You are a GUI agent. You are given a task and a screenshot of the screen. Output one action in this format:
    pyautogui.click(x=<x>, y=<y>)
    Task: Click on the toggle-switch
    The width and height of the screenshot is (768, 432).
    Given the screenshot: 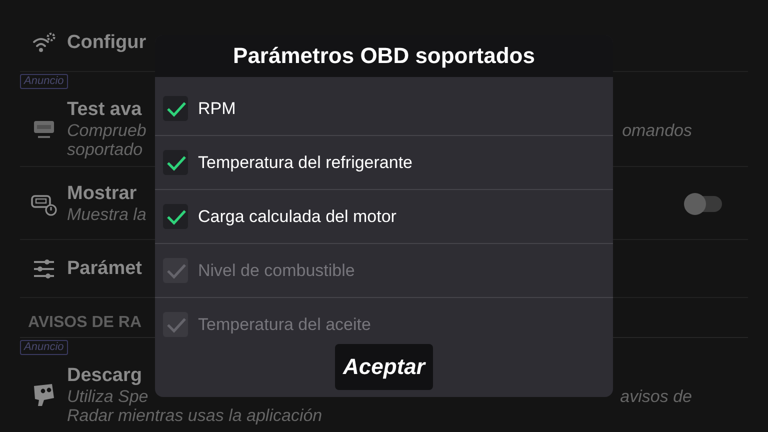 What is the action you would take?
    pyautogui.click(x=704, y=204)
    